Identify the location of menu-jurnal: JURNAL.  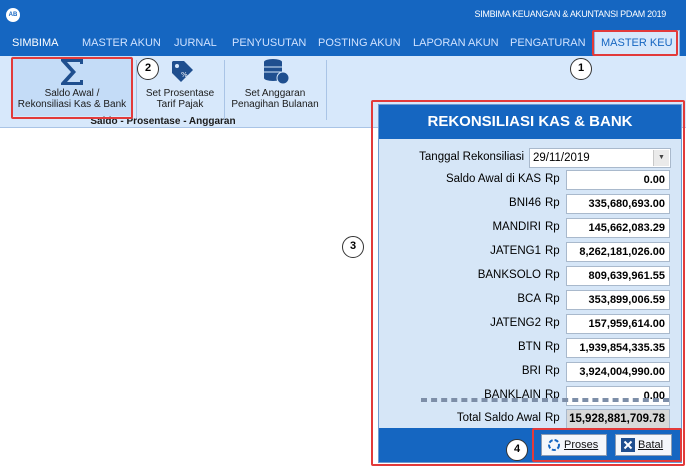
(195, 43).